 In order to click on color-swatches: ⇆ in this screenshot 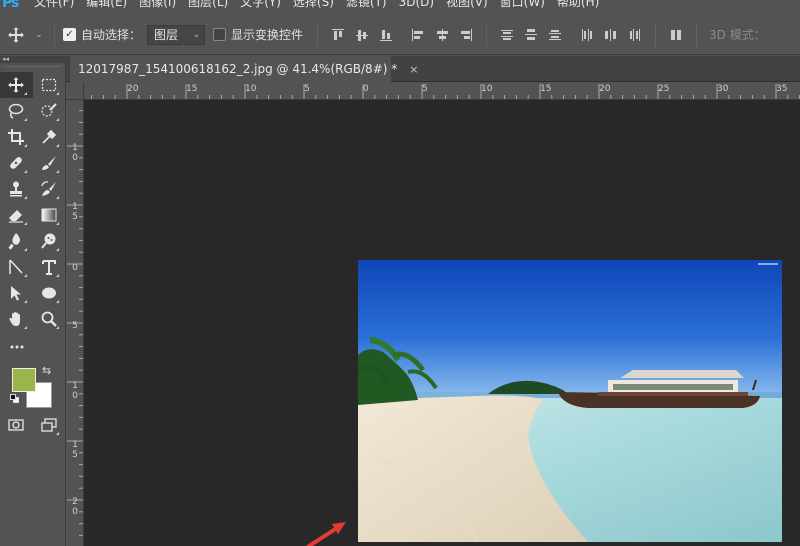, I will do `click(32, 388)`.